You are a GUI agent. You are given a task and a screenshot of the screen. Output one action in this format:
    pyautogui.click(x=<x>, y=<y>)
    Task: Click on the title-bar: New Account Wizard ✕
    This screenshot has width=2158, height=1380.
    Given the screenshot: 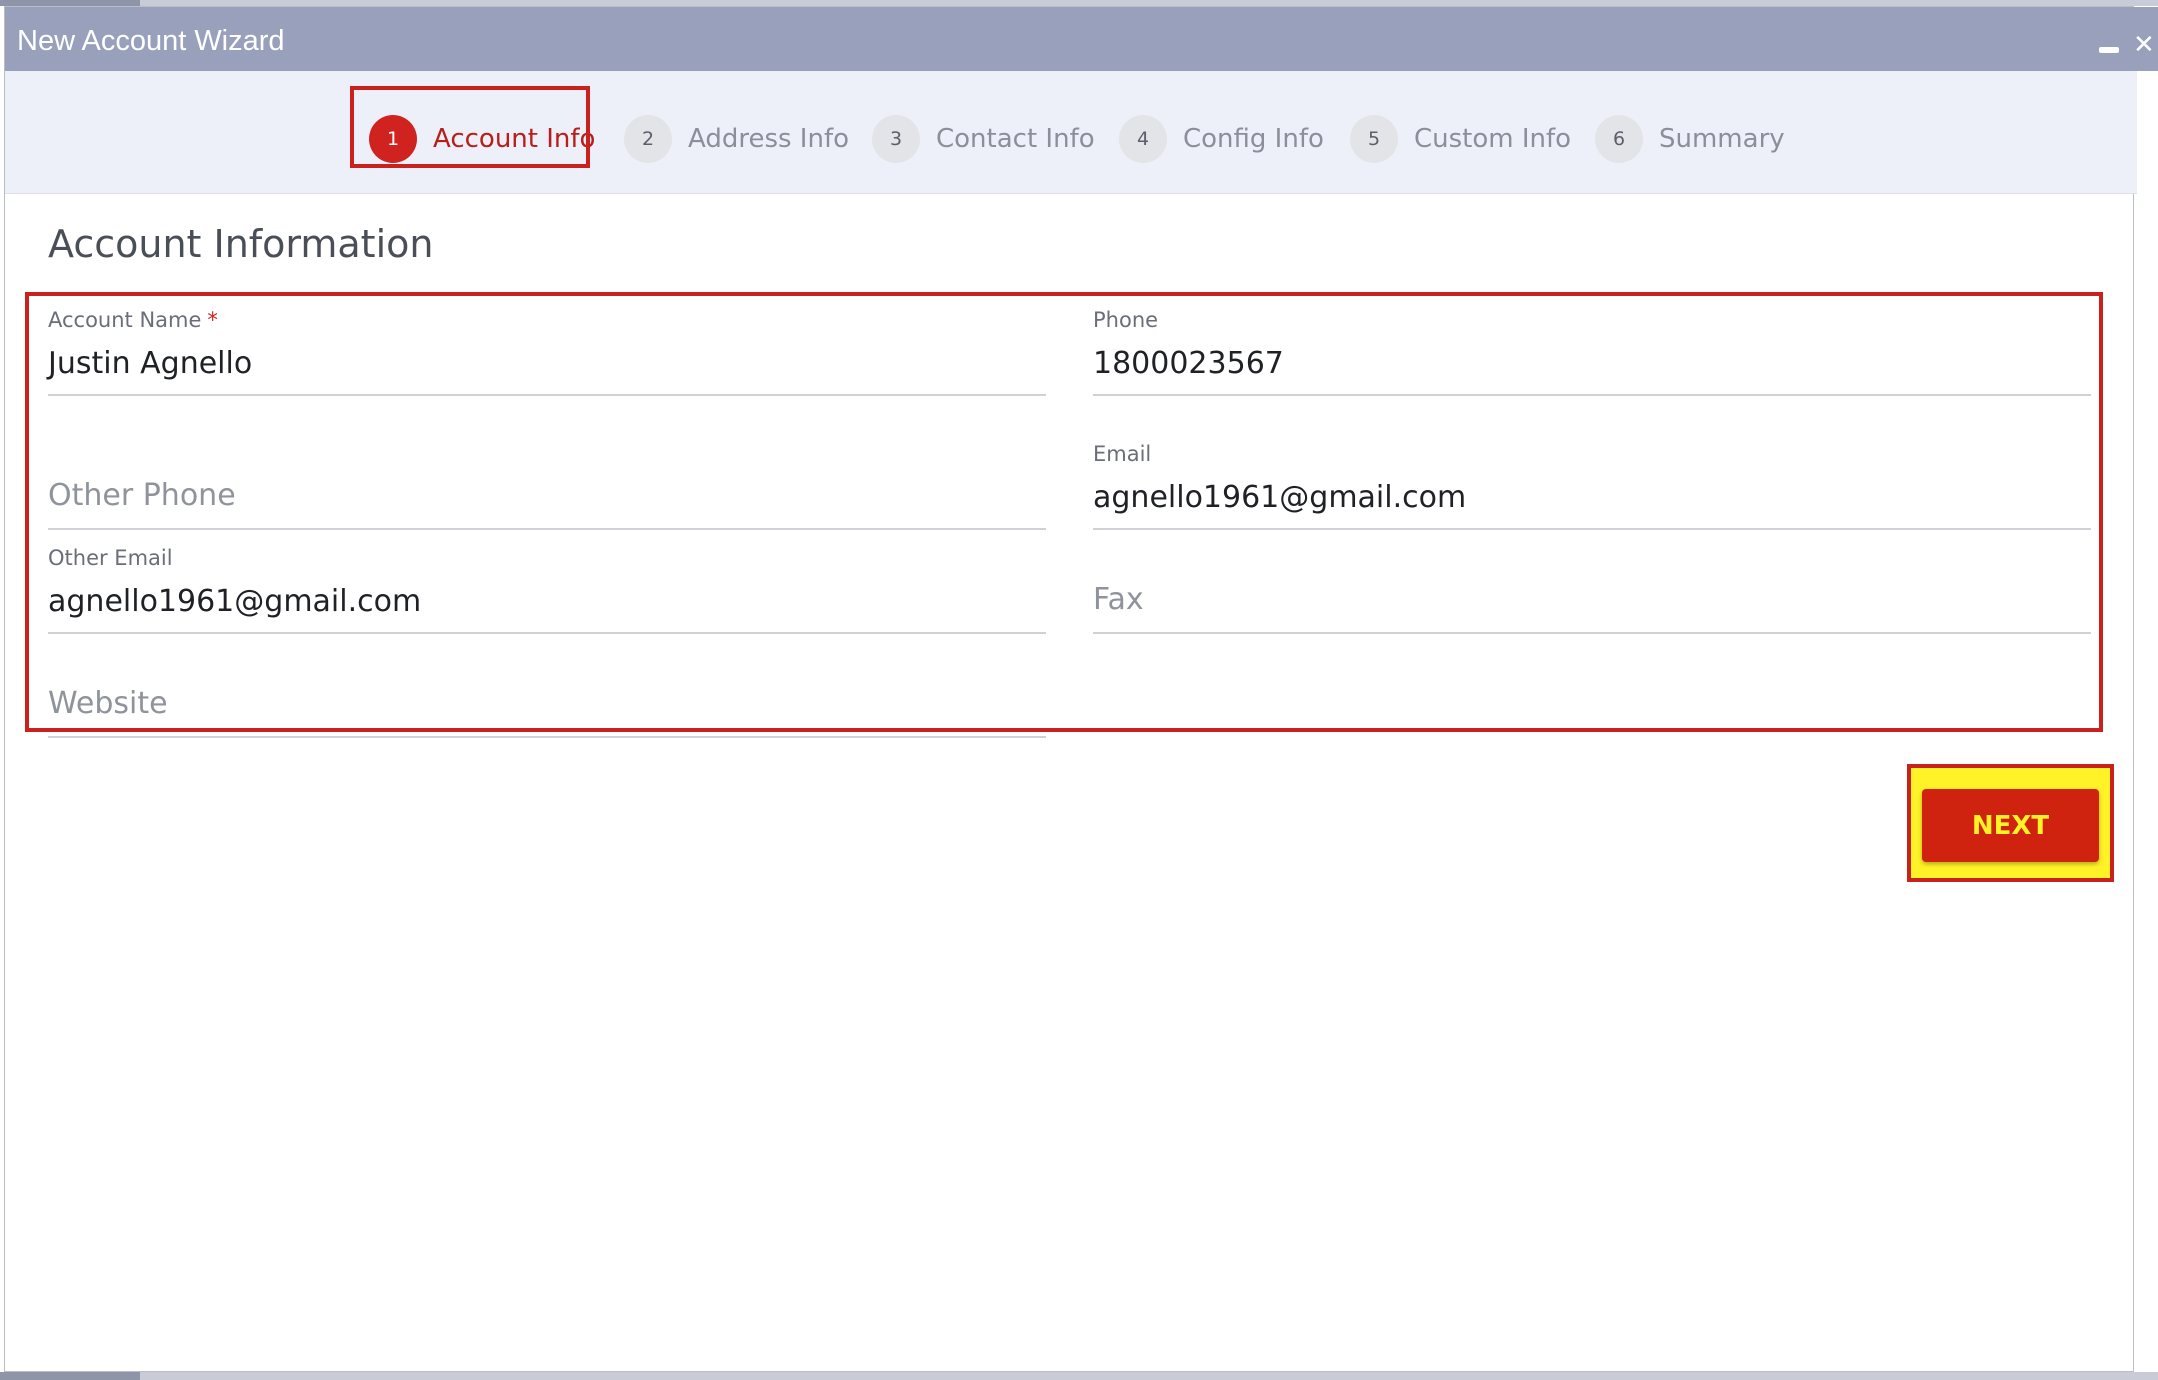 What is the action you would take?
    pyautogui.click(x=1081, y=39)
    